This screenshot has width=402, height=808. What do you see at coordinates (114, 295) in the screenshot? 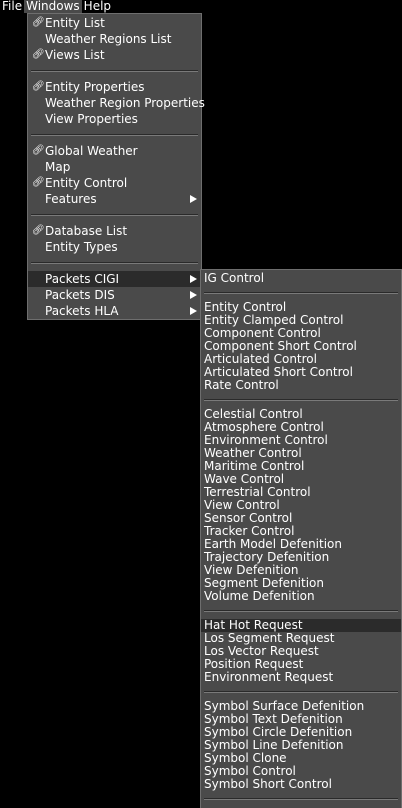
I see `menu-item-packets-dis: Packets DIS` at bounding box center [114, 295].